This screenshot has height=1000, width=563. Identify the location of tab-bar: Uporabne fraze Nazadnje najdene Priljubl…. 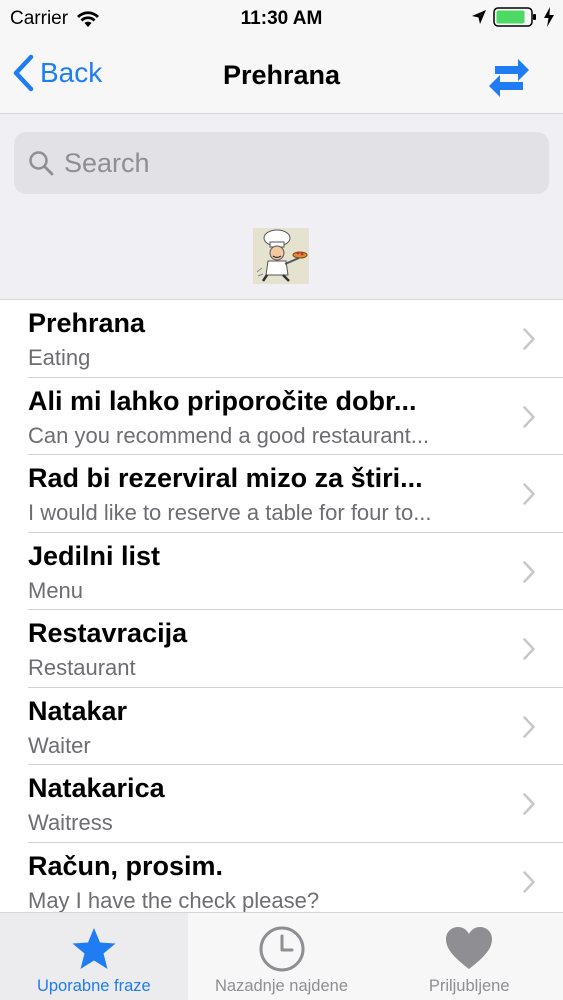
(281, 956).